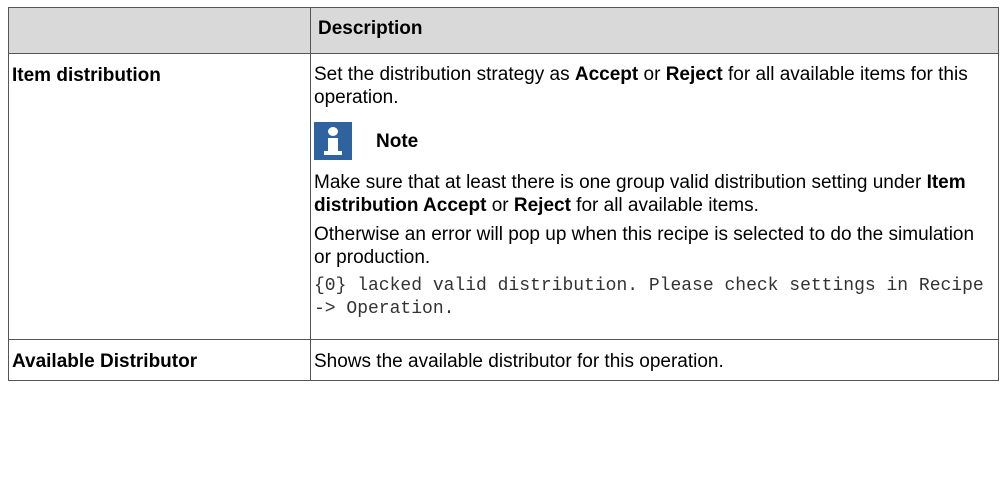  I want to click on item-distribution-label: Item distribution, so click(86, 75).